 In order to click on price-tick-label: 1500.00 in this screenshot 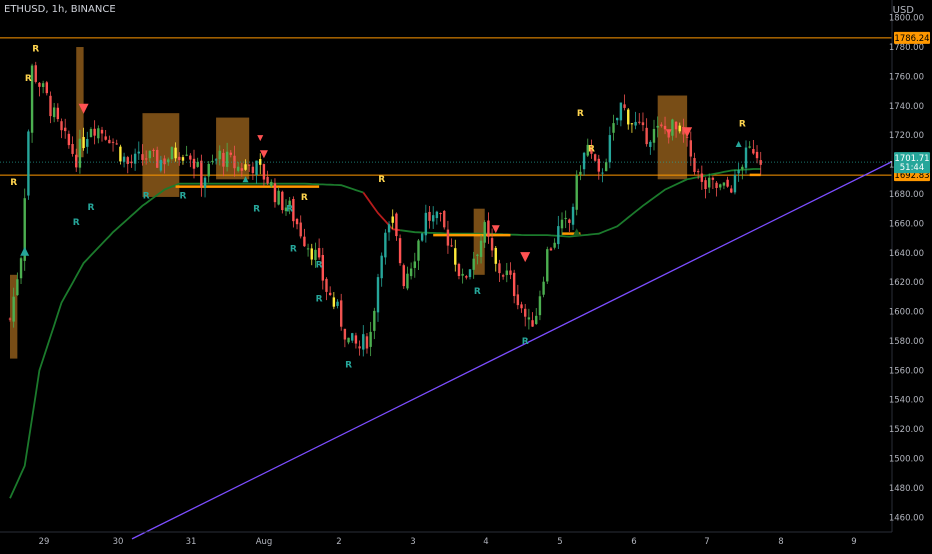, I will do `click(906, 460)`.